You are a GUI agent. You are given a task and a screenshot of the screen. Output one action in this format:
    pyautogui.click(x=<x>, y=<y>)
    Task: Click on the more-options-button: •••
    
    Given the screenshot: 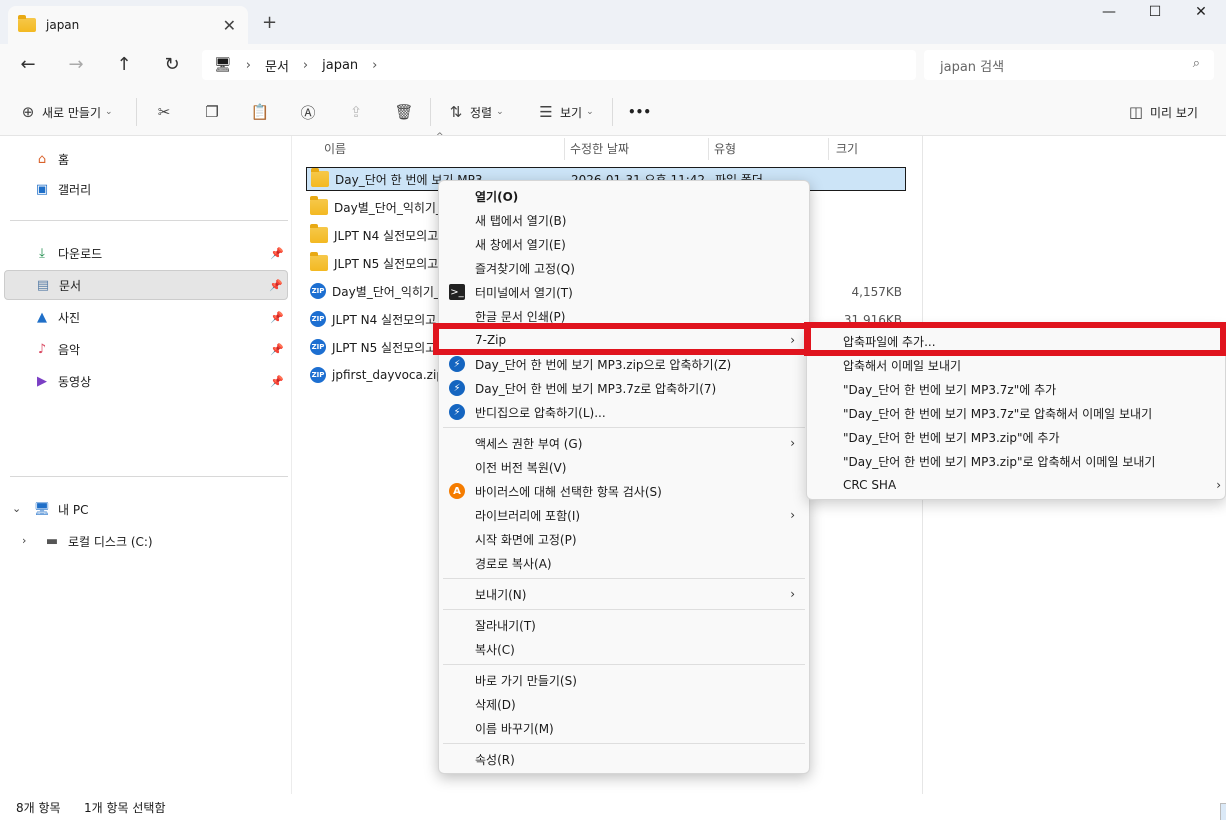 What is the action you would take?
    pyautogui.click(x=639, y=112)
    